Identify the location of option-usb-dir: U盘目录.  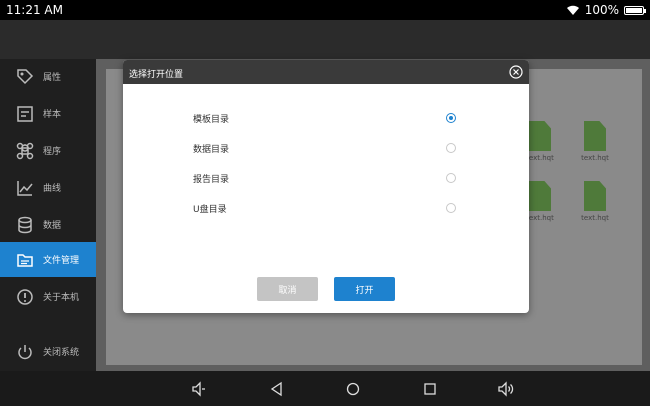
(326, 209).